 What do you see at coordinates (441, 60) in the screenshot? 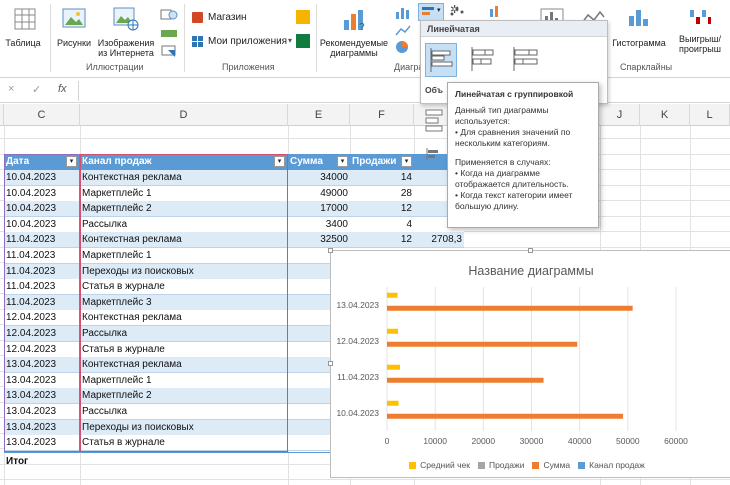
I see `clustered-bar-option` at bounding box center [441, 60].